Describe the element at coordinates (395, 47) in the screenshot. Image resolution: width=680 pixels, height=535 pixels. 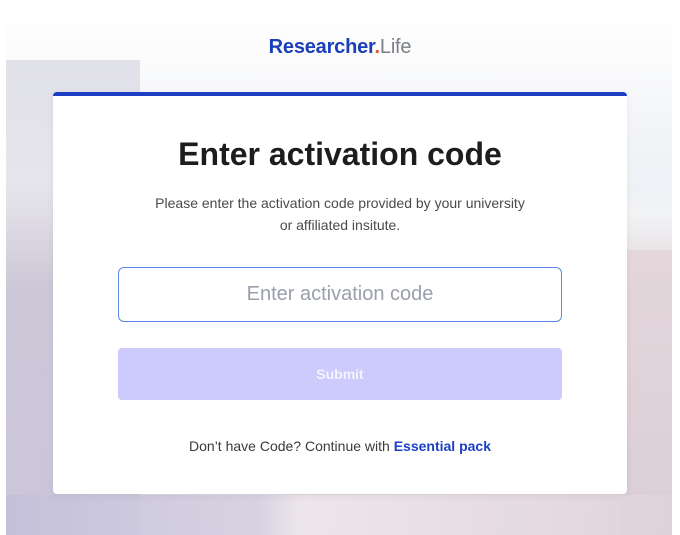
I see `logo-suffix-text: Life` at that location.